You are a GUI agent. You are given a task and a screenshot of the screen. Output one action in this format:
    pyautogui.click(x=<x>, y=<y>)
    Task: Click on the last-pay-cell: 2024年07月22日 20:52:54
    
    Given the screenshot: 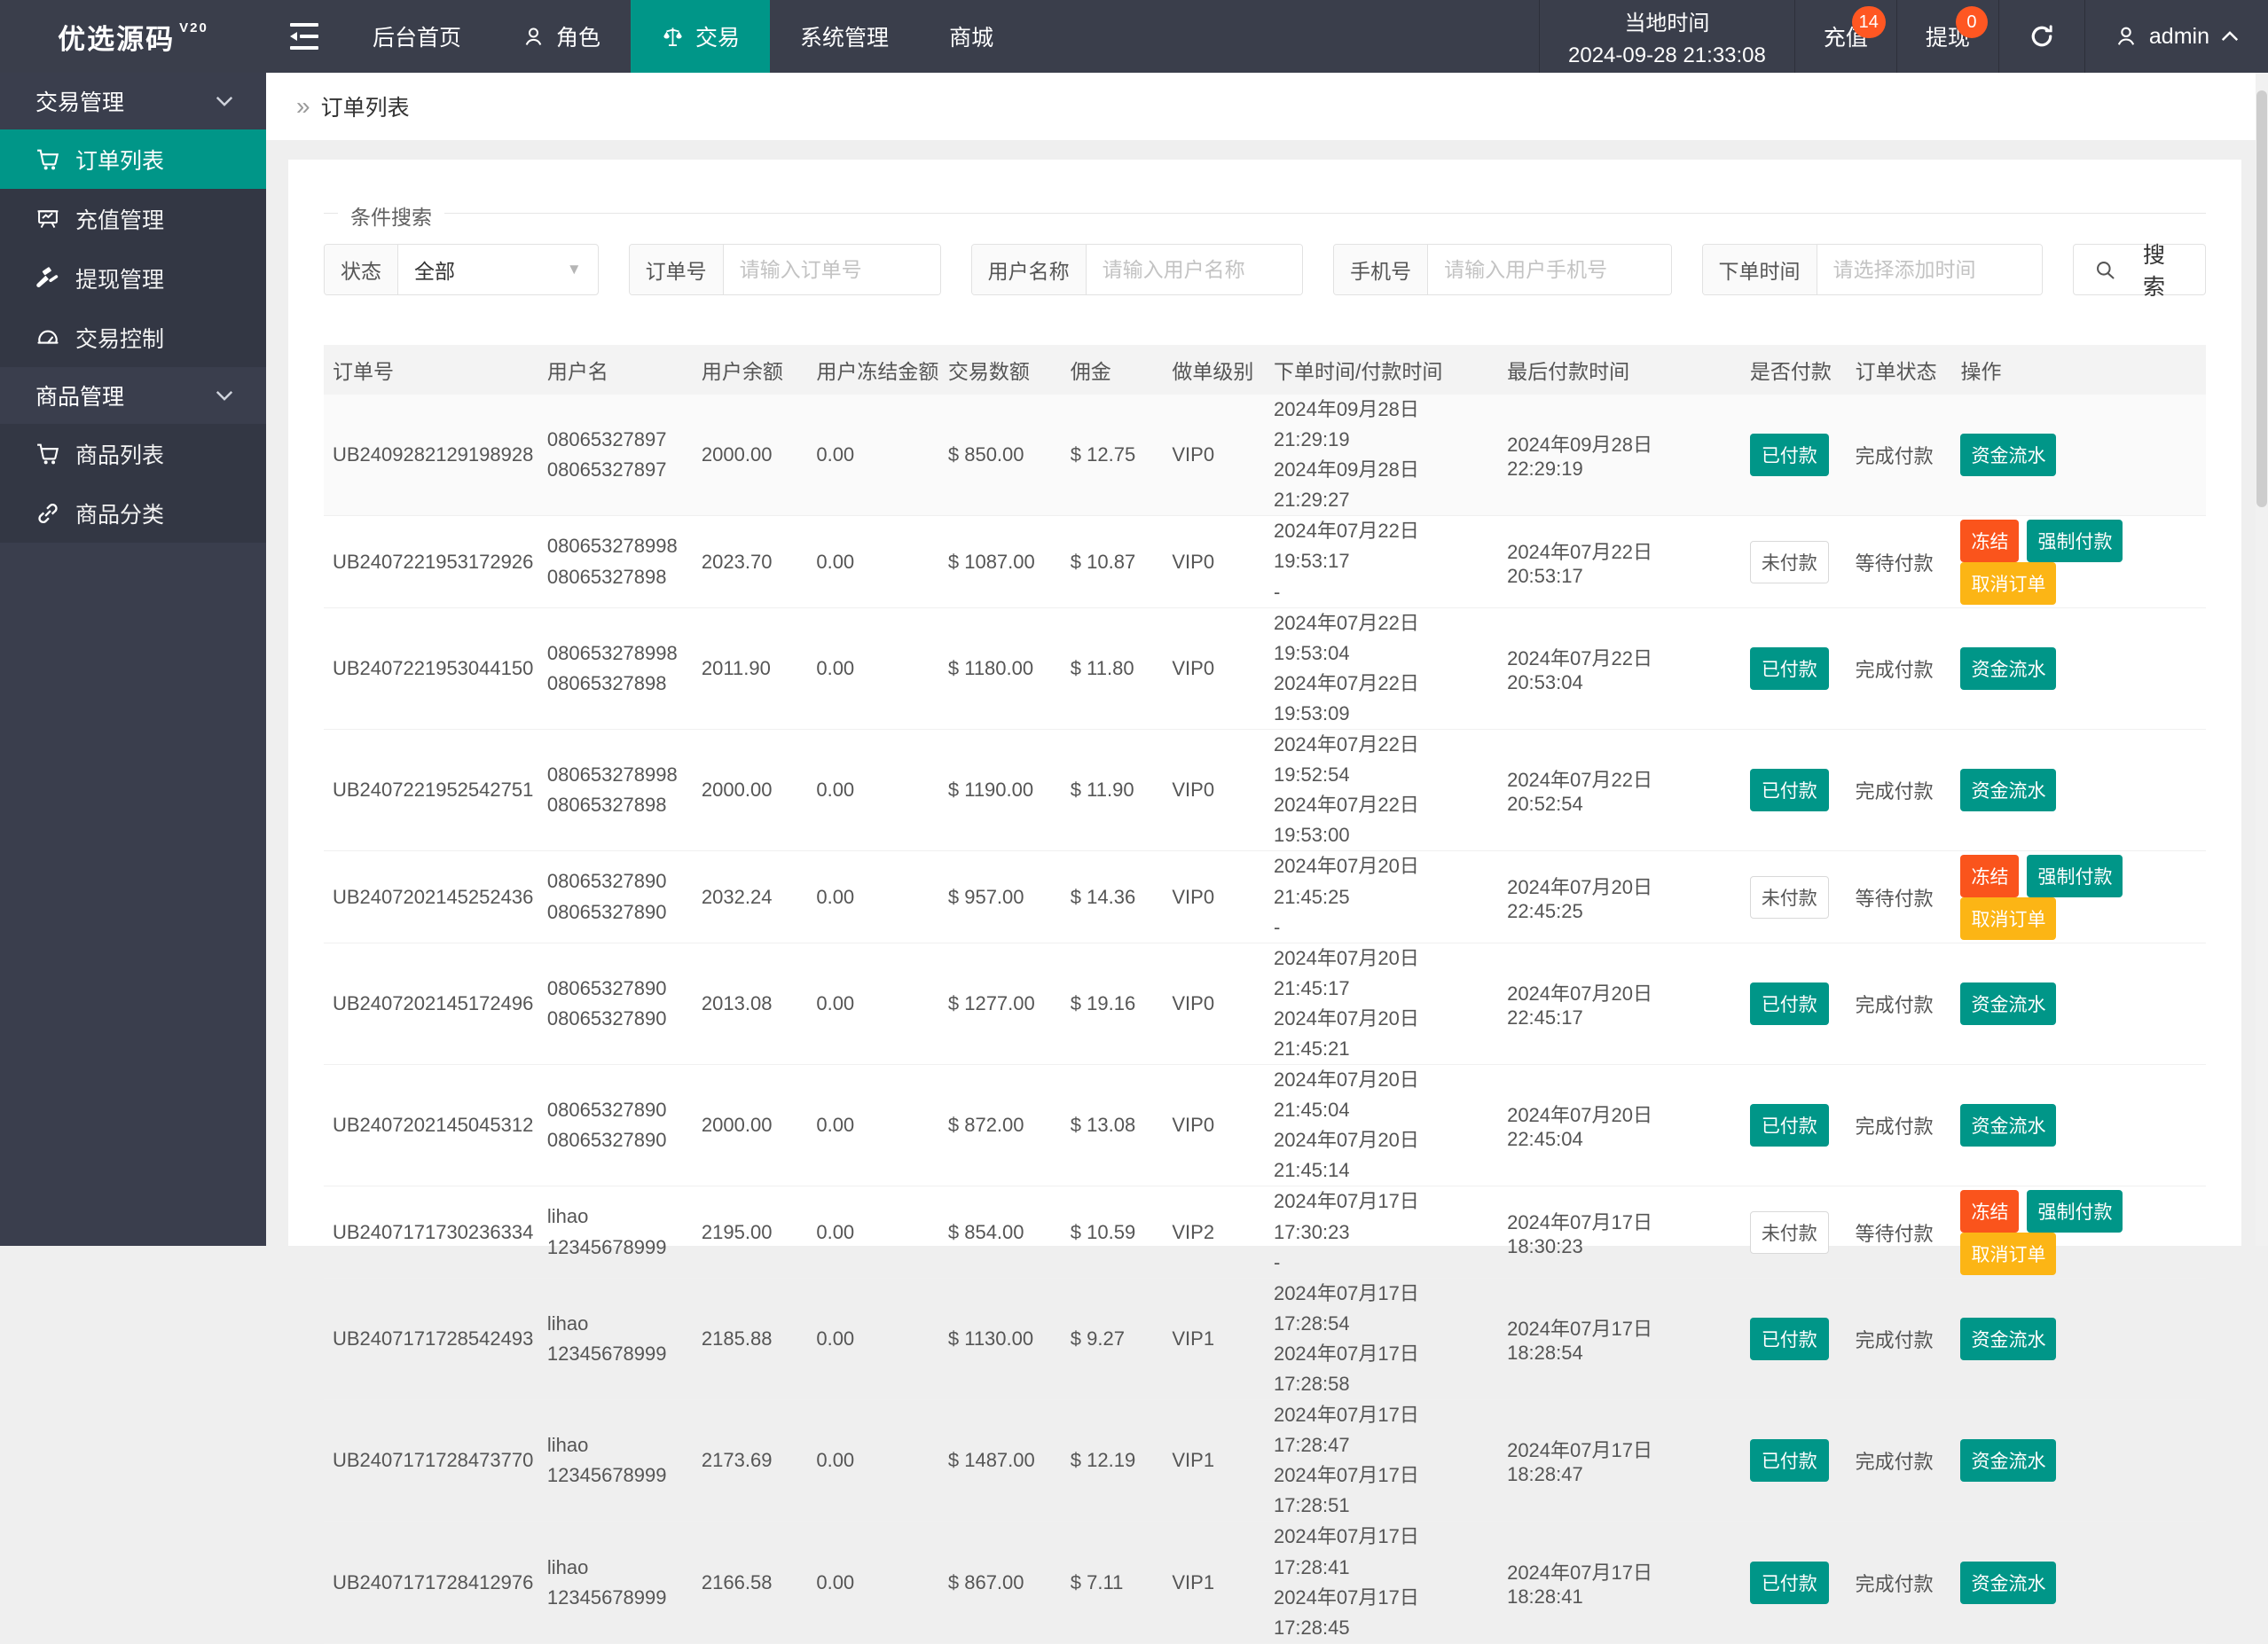 What is the action you would take?
    pyautogui.click(x=1620, y=790)
    